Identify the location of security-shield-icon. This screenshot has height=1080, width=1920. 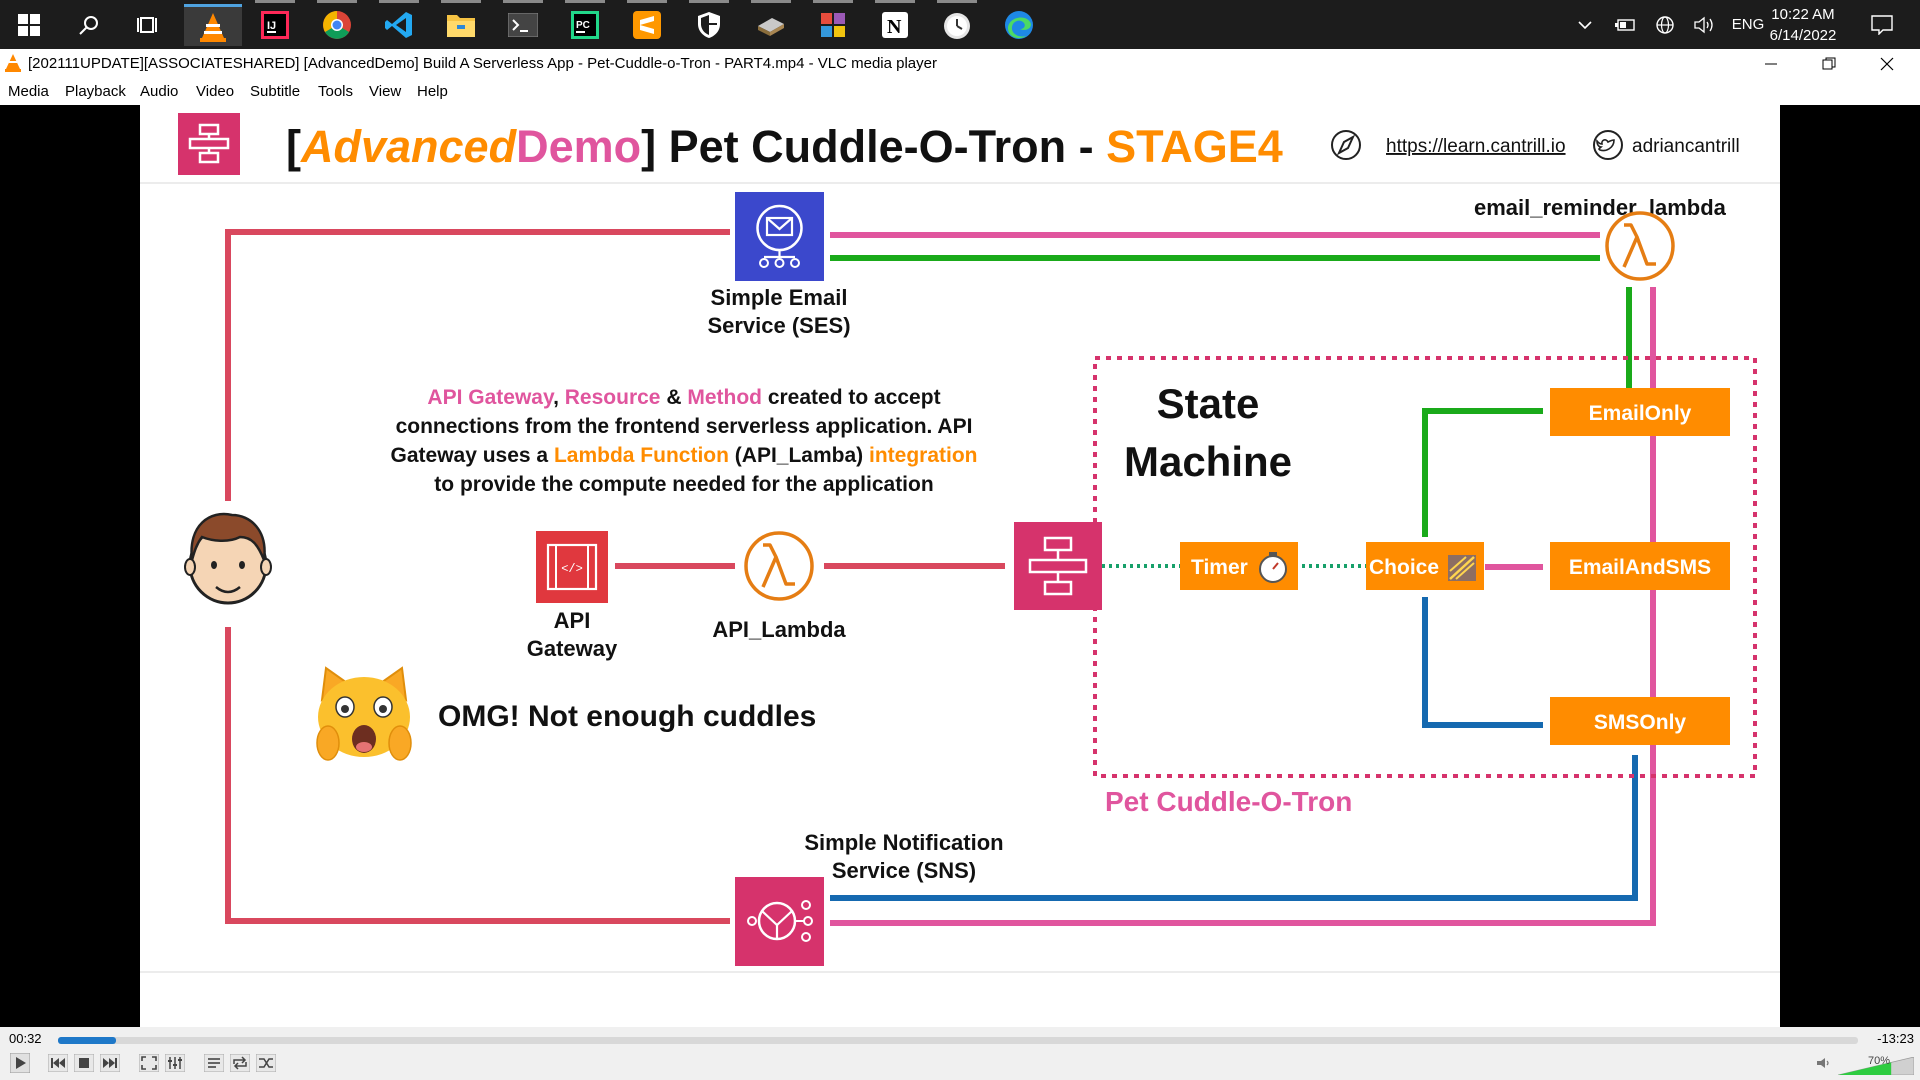
(709, 23).